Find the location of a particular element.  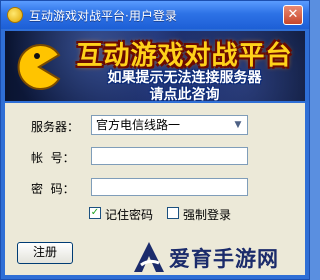

force-login-label: 强制登录 is located at coordinates (207, 214).